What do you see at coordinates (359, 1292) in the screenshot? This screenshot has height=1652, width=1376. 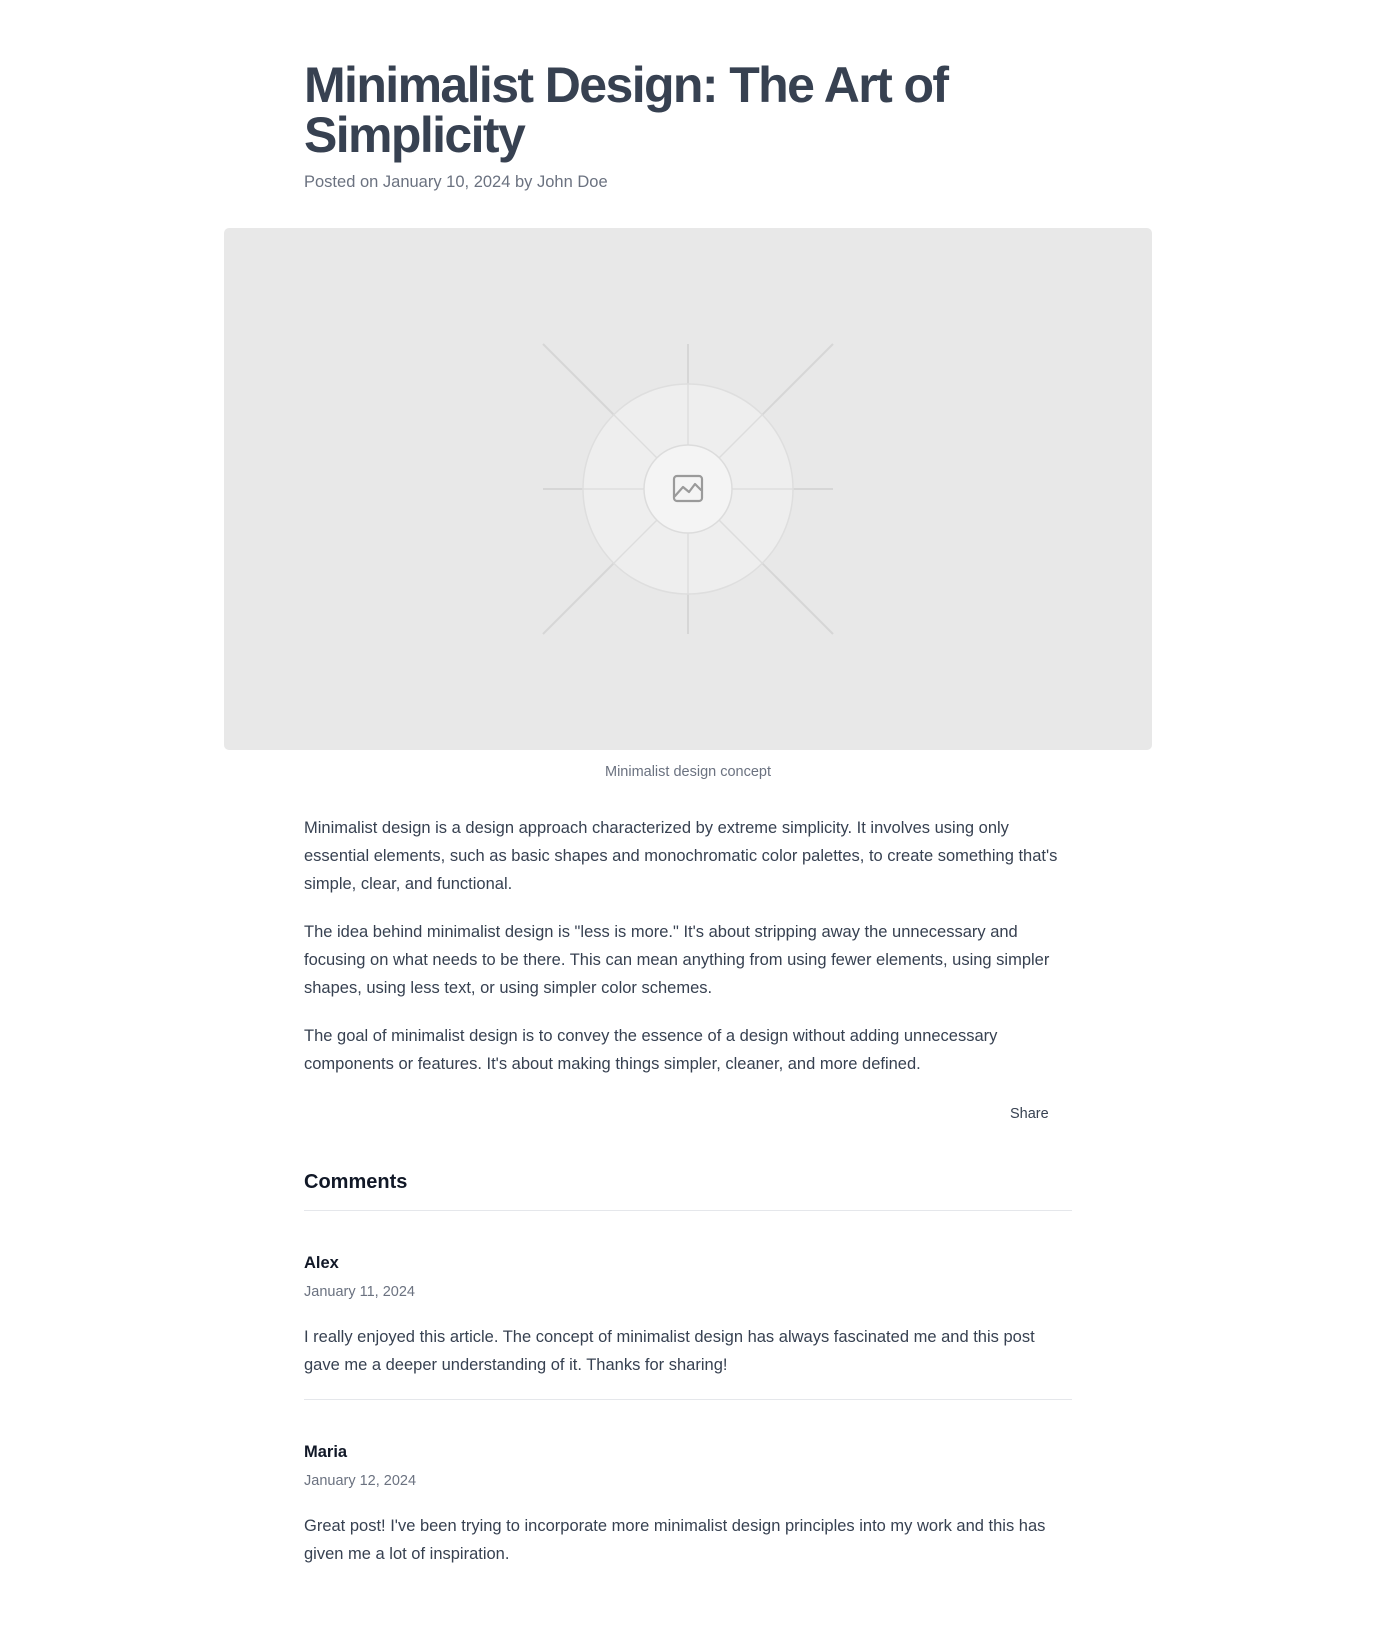 I see `comment-date: January 11, 2024` at bounding box center [359, 1292].